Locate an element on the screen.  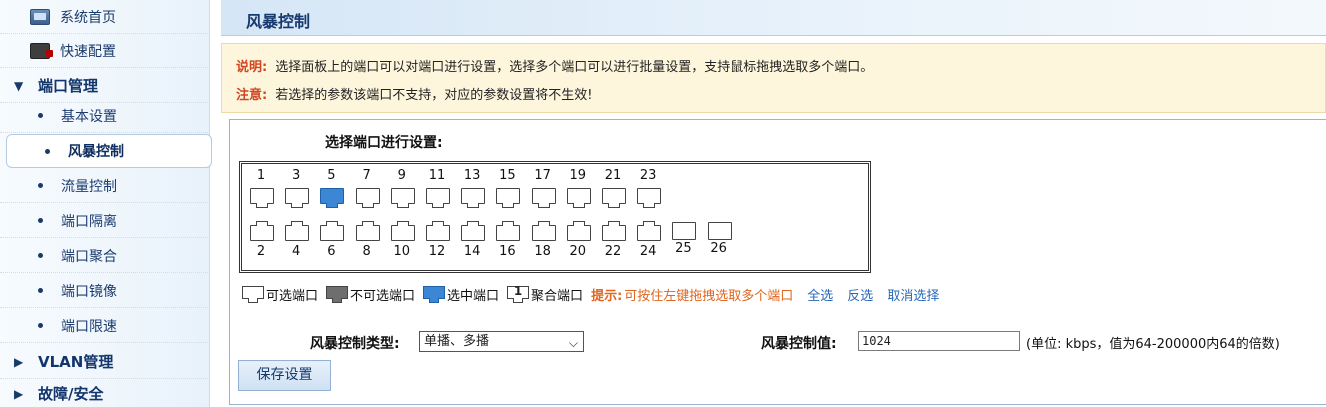
port-number: 3 is located at coordinates (296, 175).